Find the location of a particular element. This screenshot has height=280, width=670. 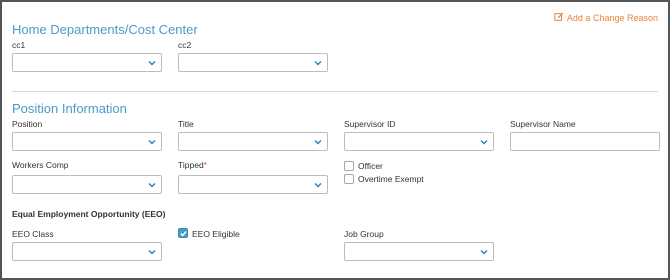

title-label: Title is located at coordinates (186, 124).